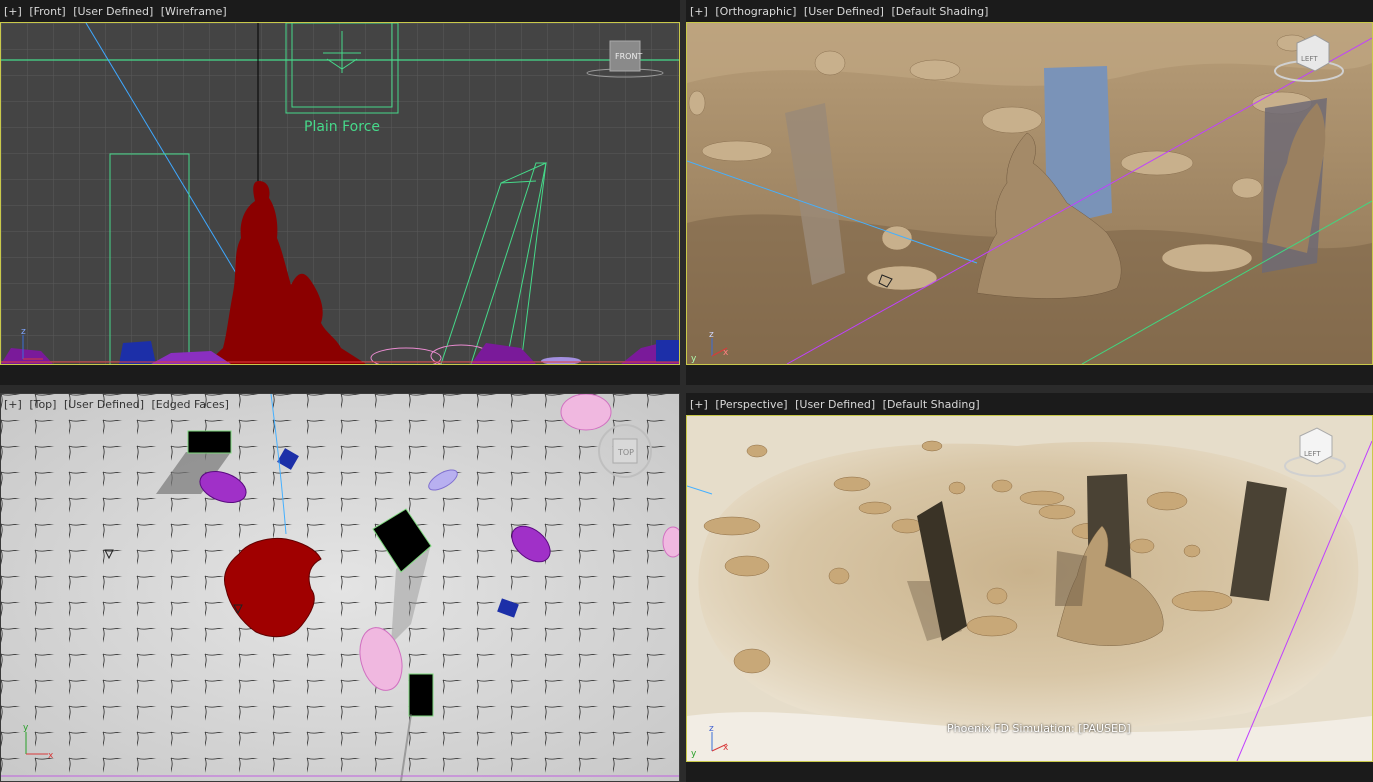 The width and height of the screenshot is (1373, 782). What do you see at coordinates (1039, 728) in the screenshot?
I see `simulation-status: Phoenix FD Simulation: [PAUSED]` at bounding box center [1039, 728].